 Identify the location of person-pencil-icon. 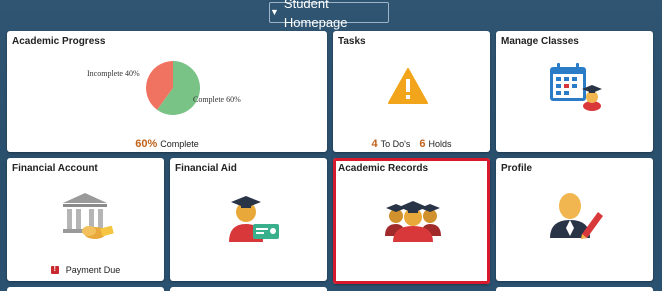
(576, 216).